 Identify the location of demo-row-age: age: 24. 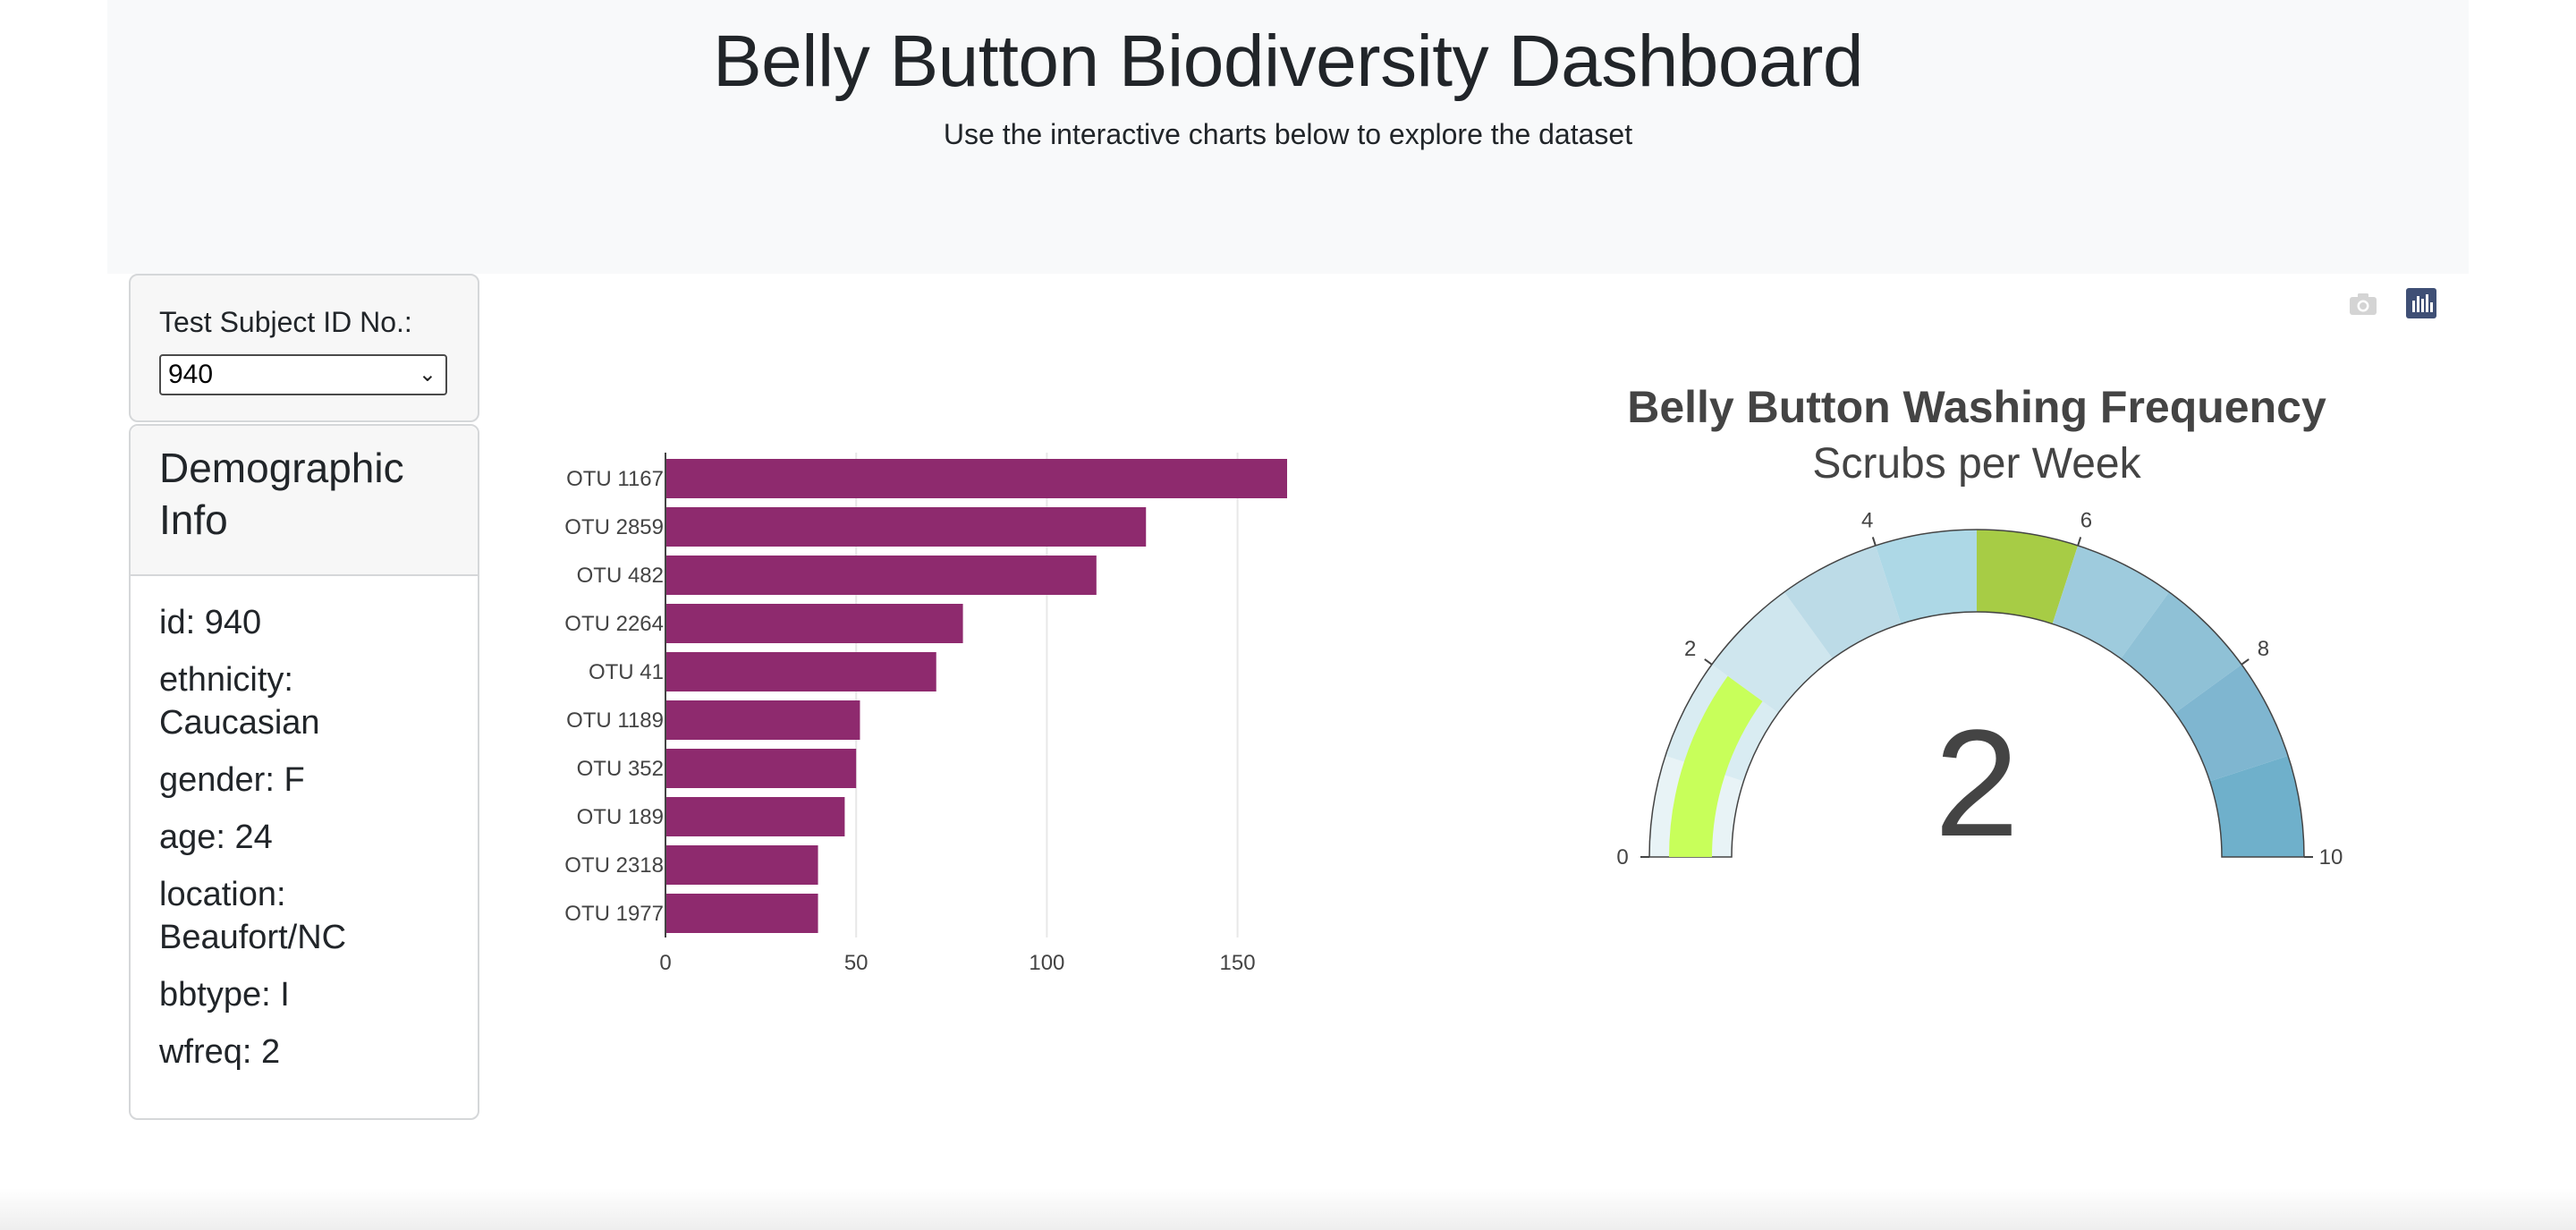
(216, 837).